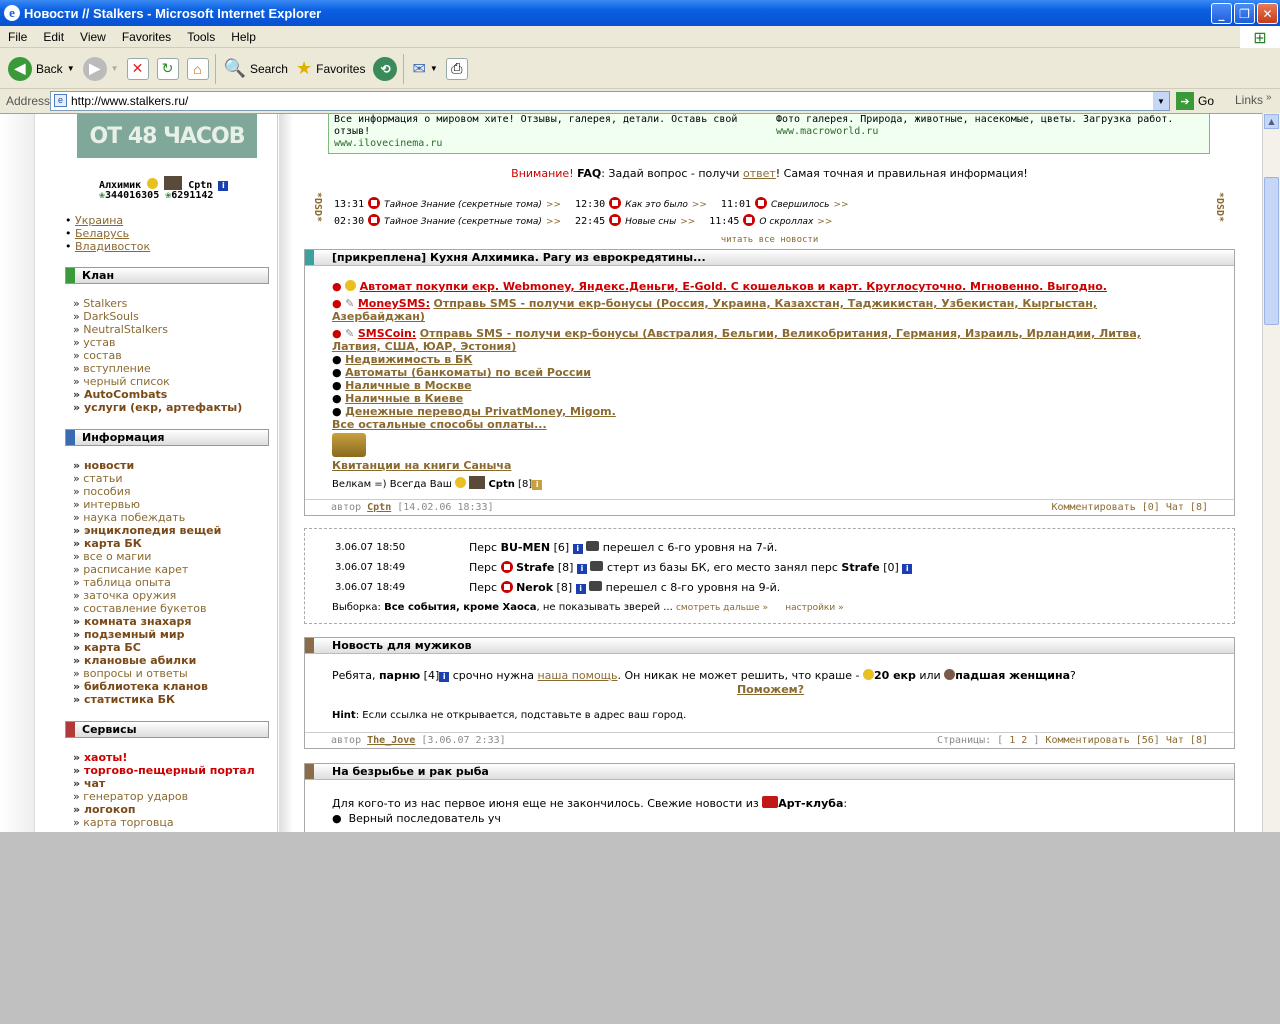 The width and height of the screenshot is (1280, 1024). I want to click on close-button: ✕, so click(1267, 13).